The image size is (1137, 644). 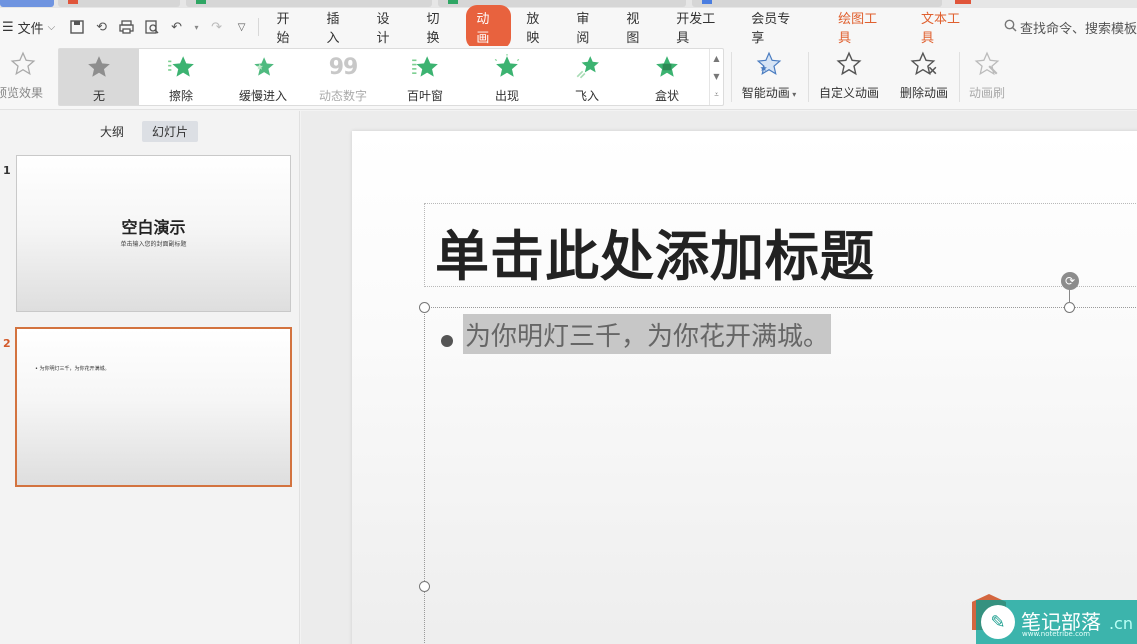 I want to click on tab-member: 会员专享, so click(x=776, y=27).